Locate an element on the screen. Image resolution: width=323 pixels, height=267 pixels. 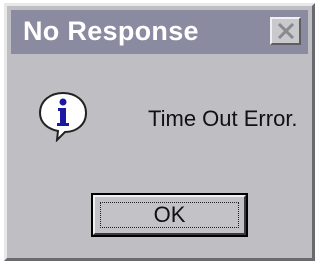
ok-button-label: OK is located at coordinates (169, 214).